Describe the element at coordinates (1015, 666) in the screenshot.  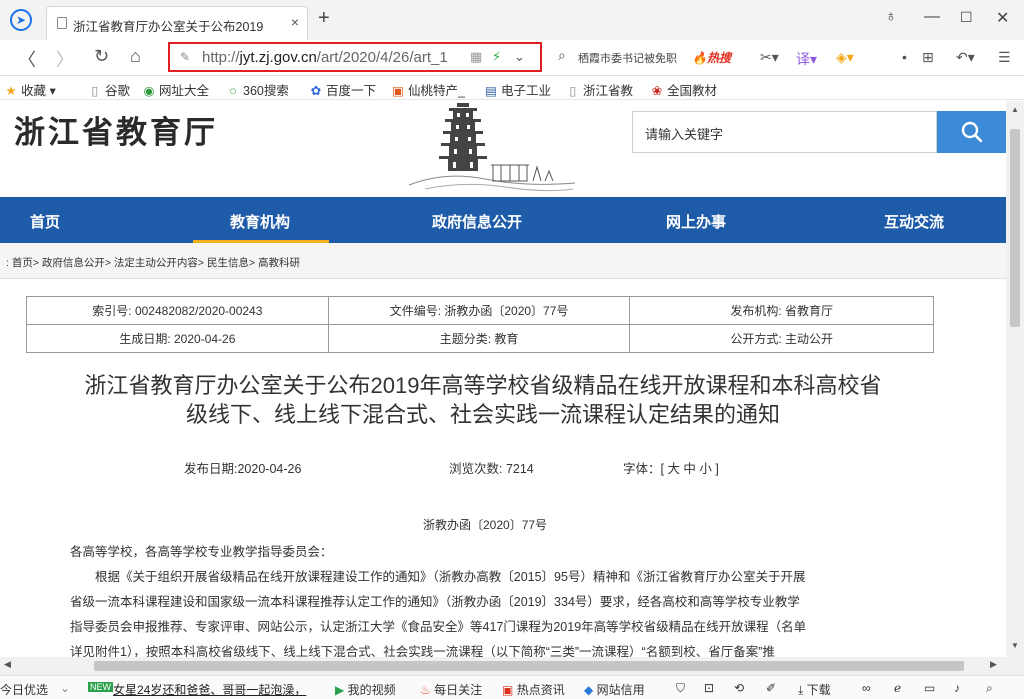
I see `scroll-corner` at that location.